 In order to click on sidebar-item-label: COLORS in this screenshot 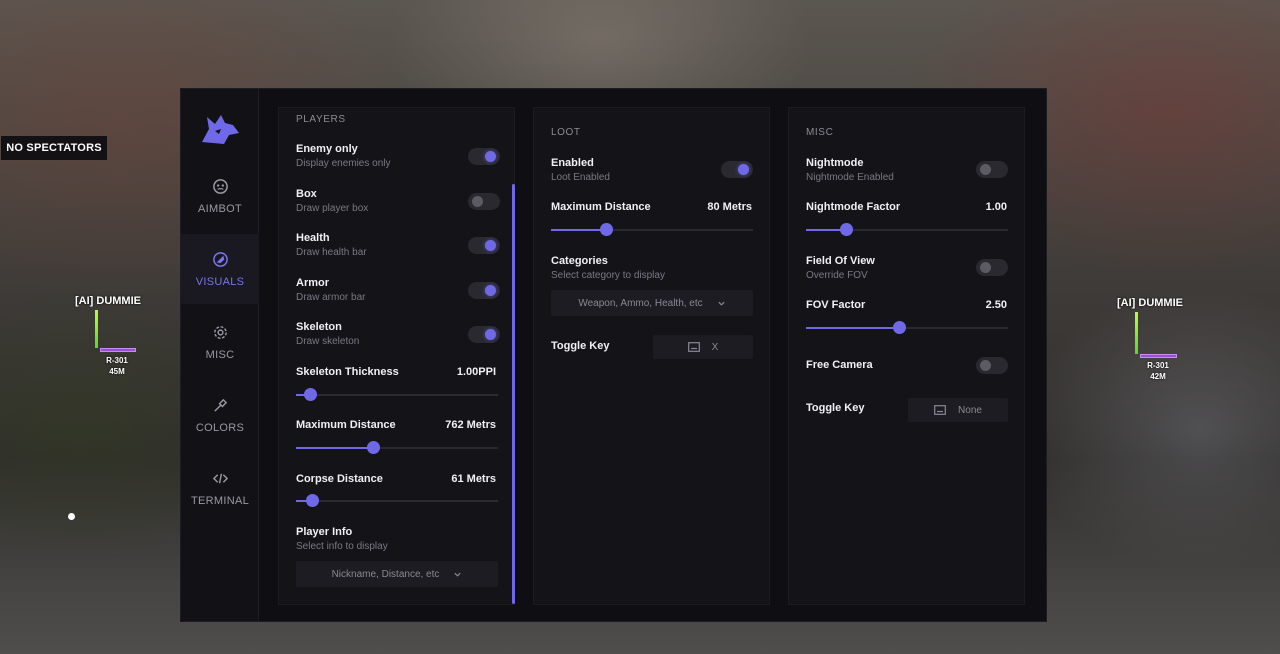, I will do `click(220, 427)`.